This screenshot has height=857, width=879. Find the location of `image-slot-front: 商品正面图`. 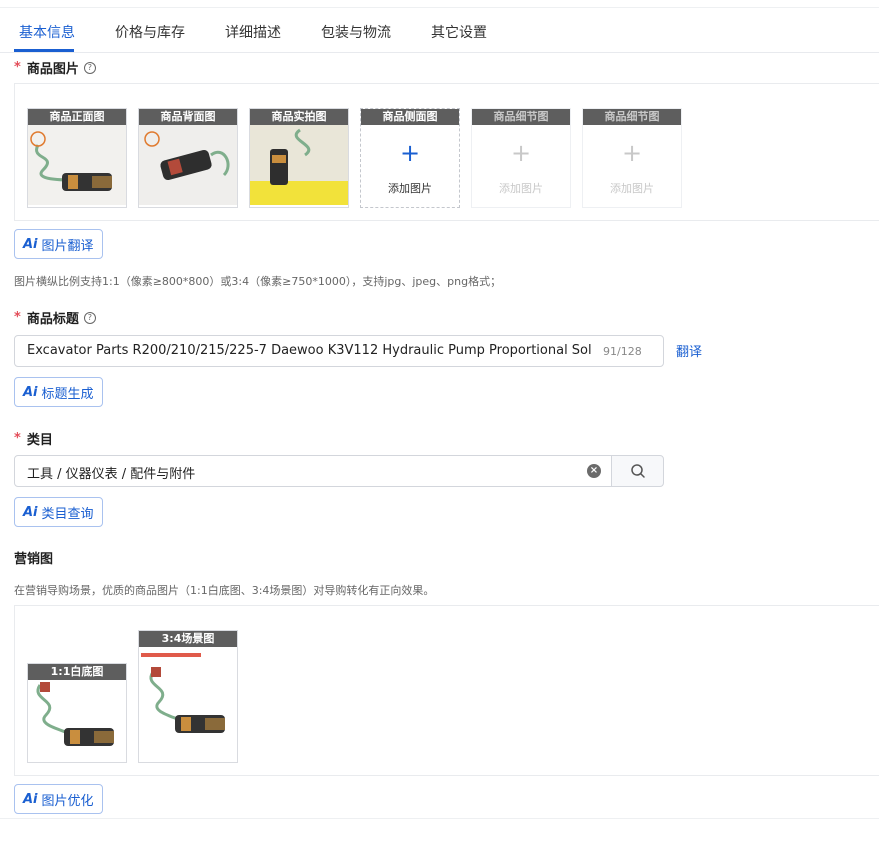

image-slot-front: 商品正面图 is located at coordinates (77, 158).